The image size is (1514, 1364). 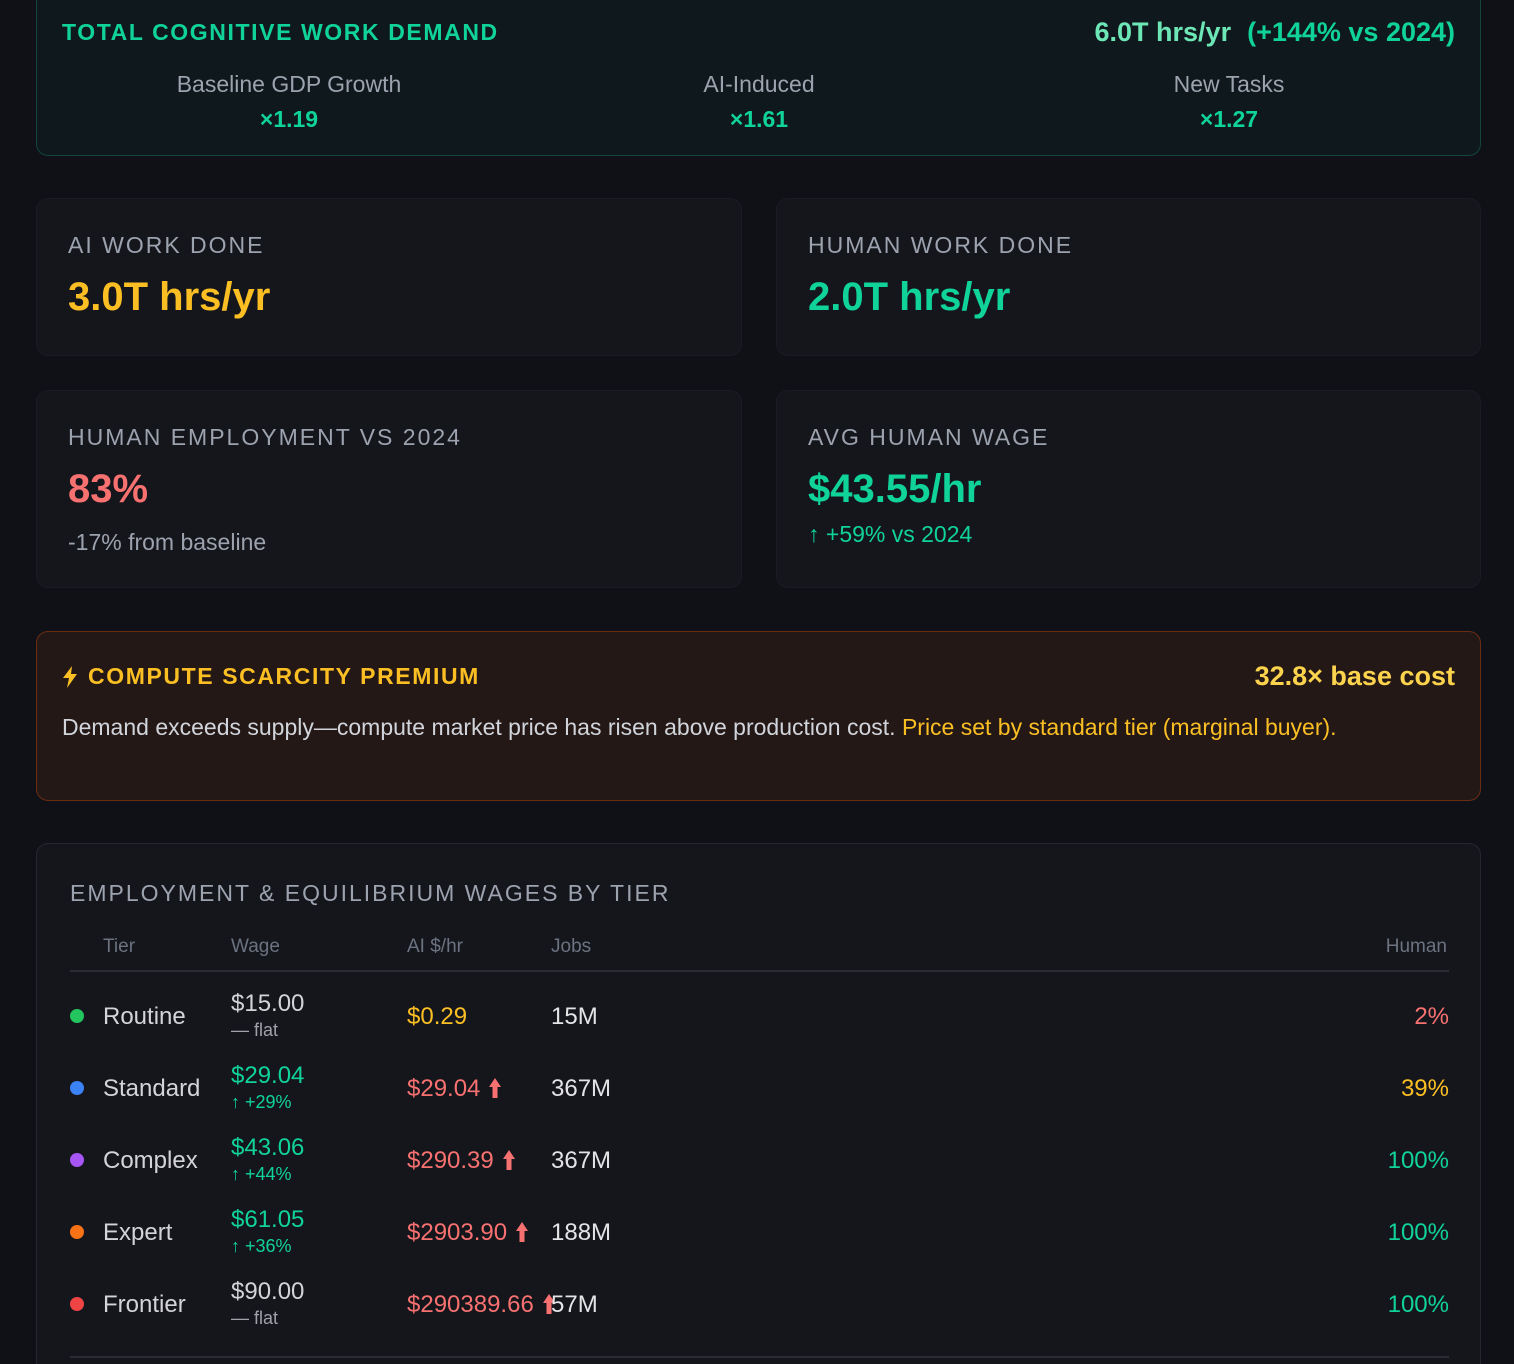 I want to click on tier-name: Standard, so click(x=152, y=1088).